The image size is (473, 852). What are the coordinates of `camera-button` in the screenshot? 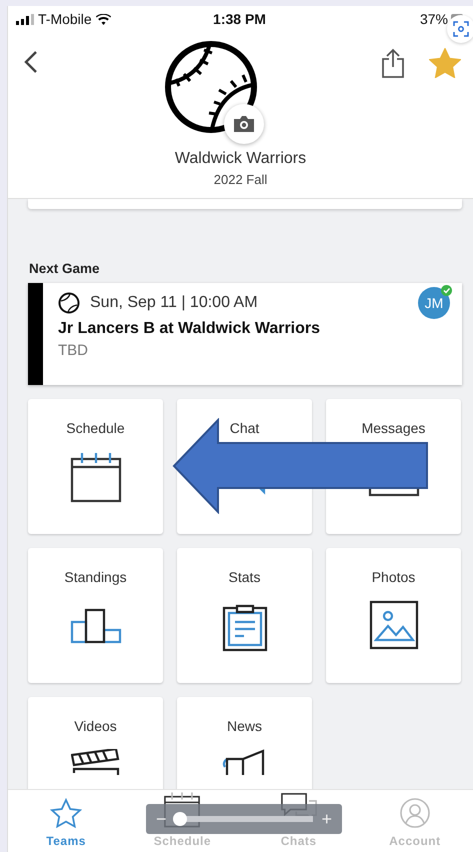 It's located at (244, 124).